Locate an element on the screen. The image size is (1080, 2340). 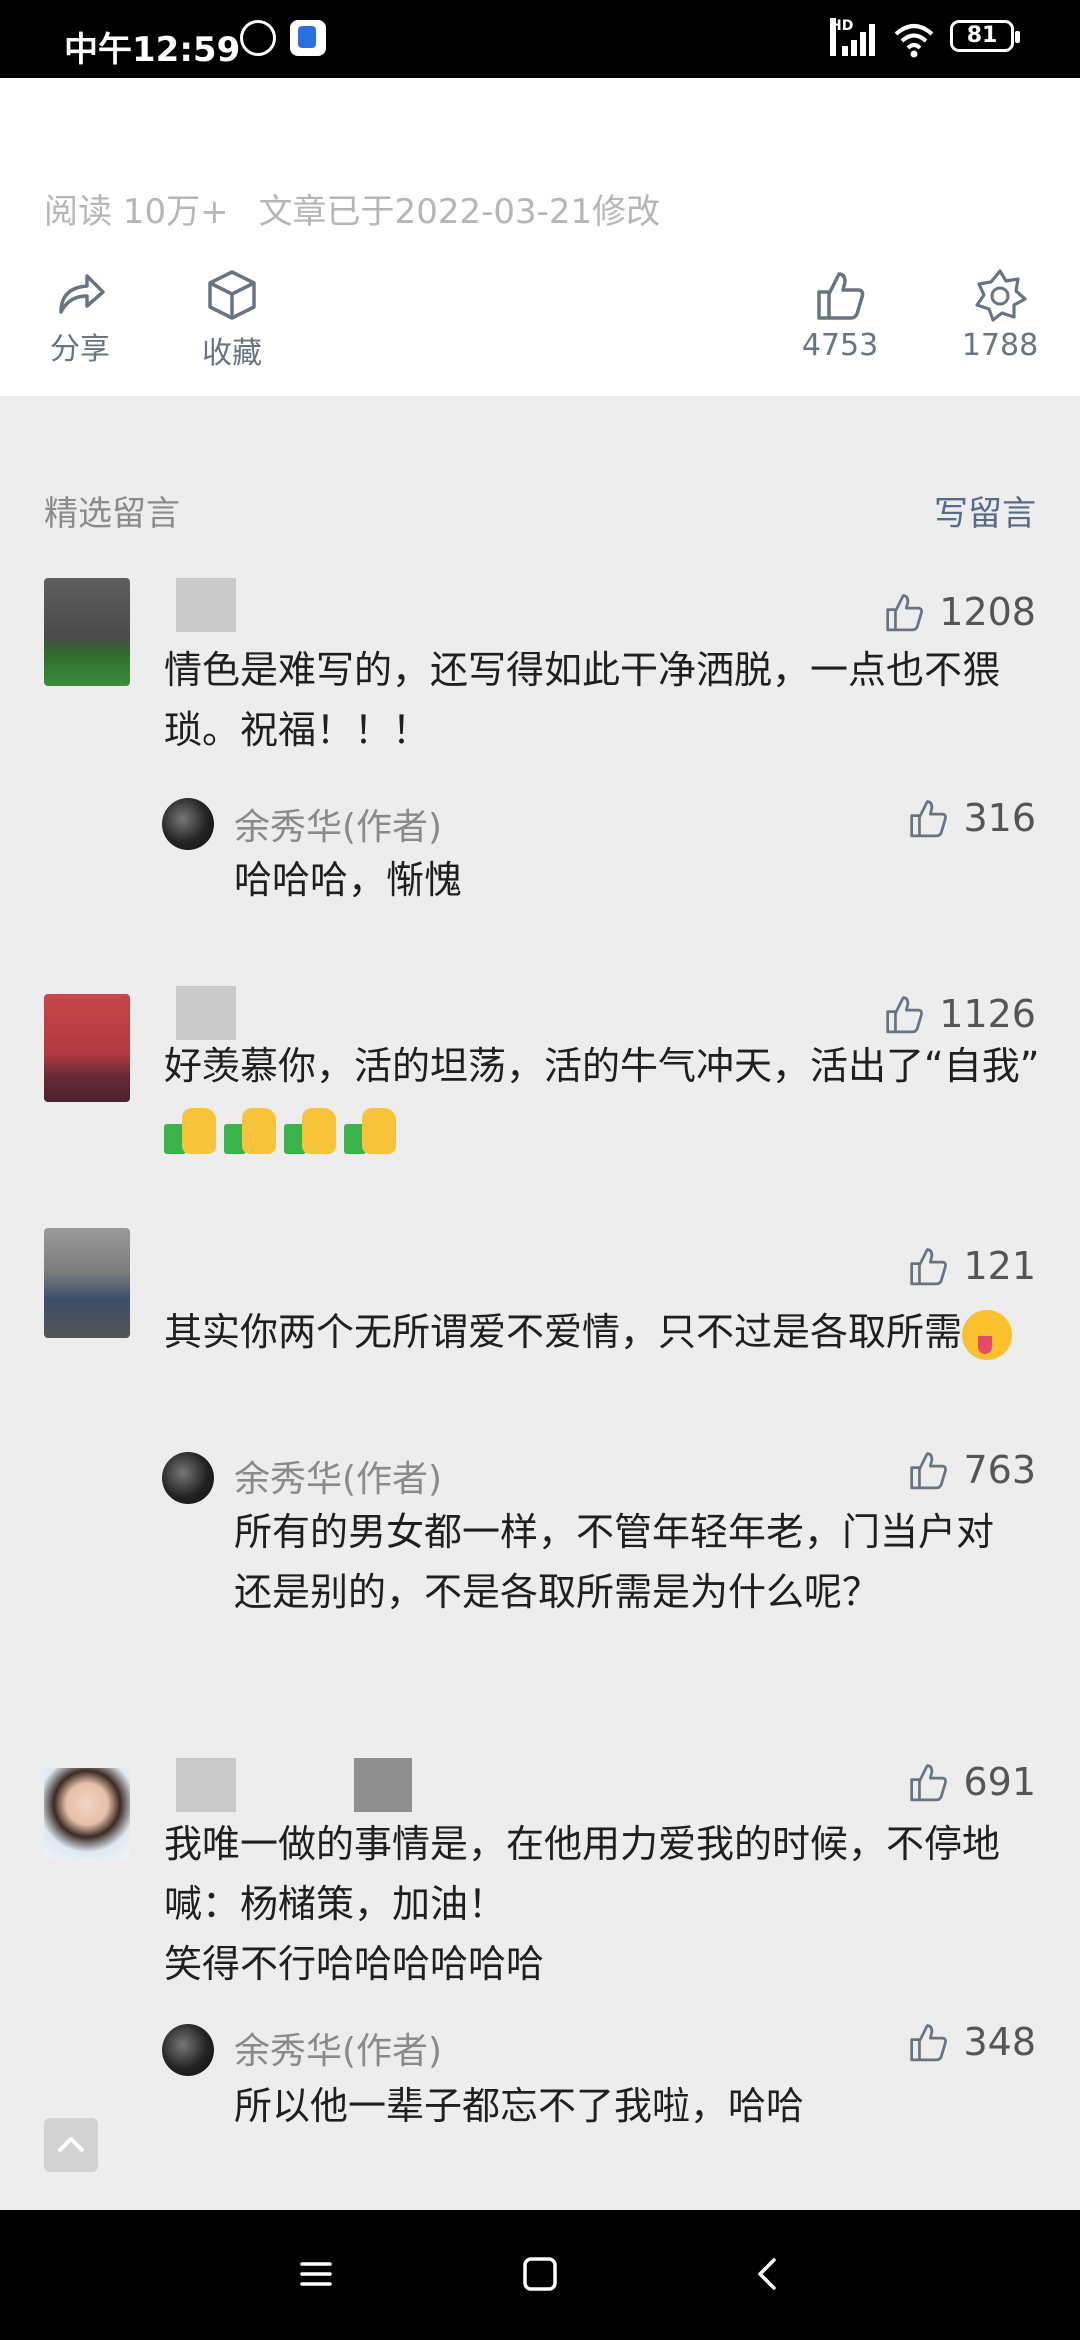
back-chevron-icon is located at coordinates (767, 2274).